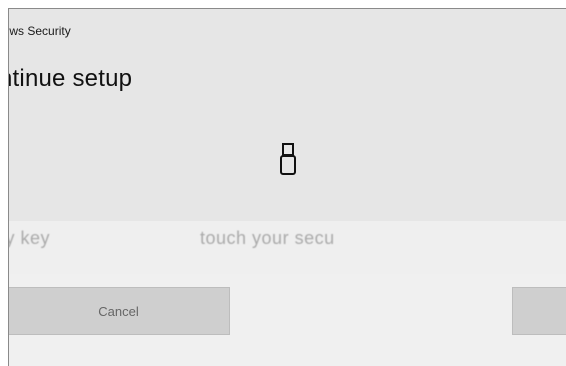  Describe the element at coordinates (288, 159) in the screenshot. I see `usb-security-key-icon` at that location.